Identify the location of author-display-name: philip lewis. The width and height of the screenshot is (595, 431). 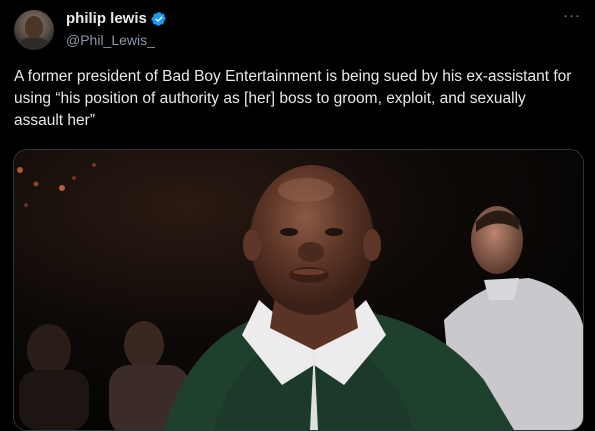
(106, 19).